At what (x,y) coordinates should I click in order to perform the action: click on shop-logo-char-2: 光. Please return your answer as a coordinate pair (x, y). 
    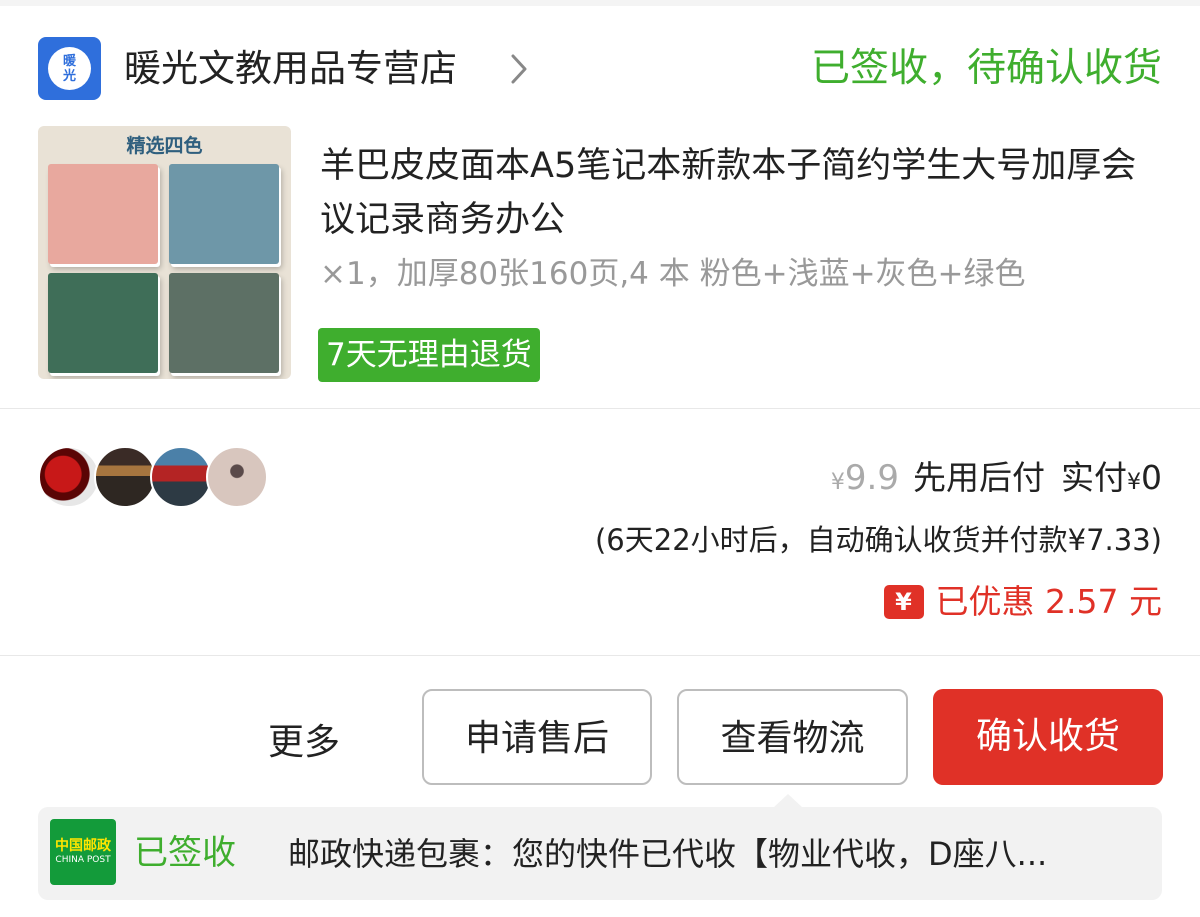
    Looking at the image, I should click on (69, 76).